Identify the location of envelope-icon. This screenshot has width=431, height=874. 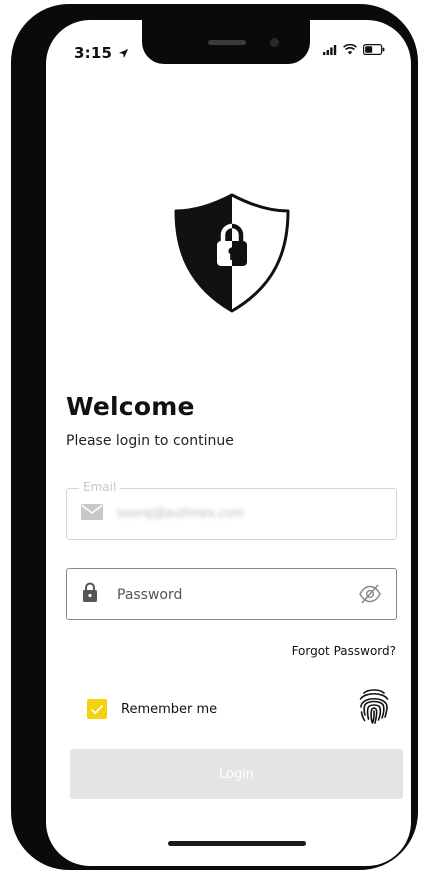
(92, 514).